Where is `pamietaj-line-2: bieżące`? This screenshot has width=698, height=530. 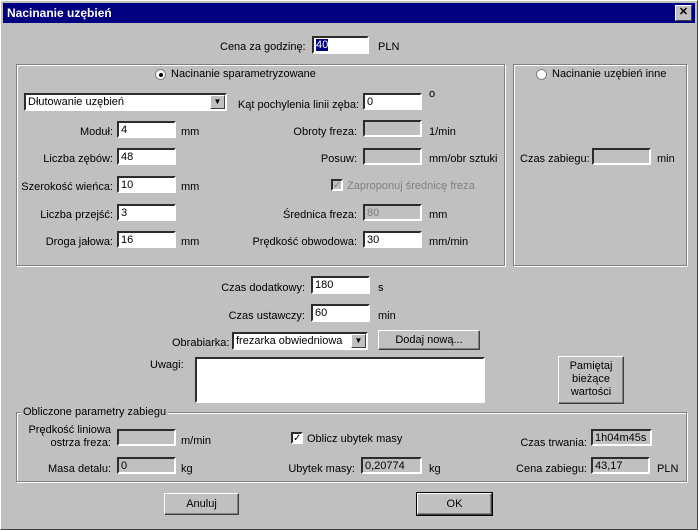 pamietaj-line-2: bieżące is located at coordinates (591, 379).